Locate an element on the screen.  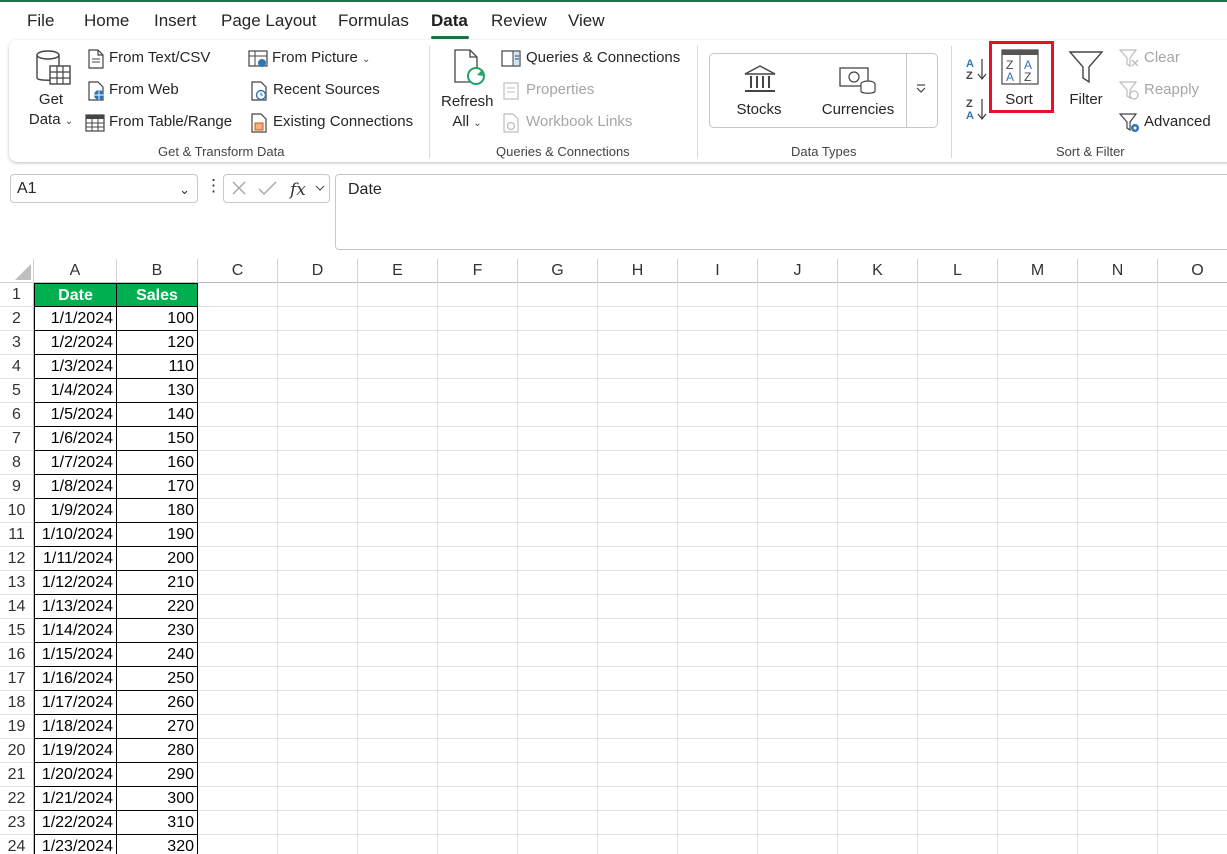
row-header: 8 is located at coordinates (17, 463).